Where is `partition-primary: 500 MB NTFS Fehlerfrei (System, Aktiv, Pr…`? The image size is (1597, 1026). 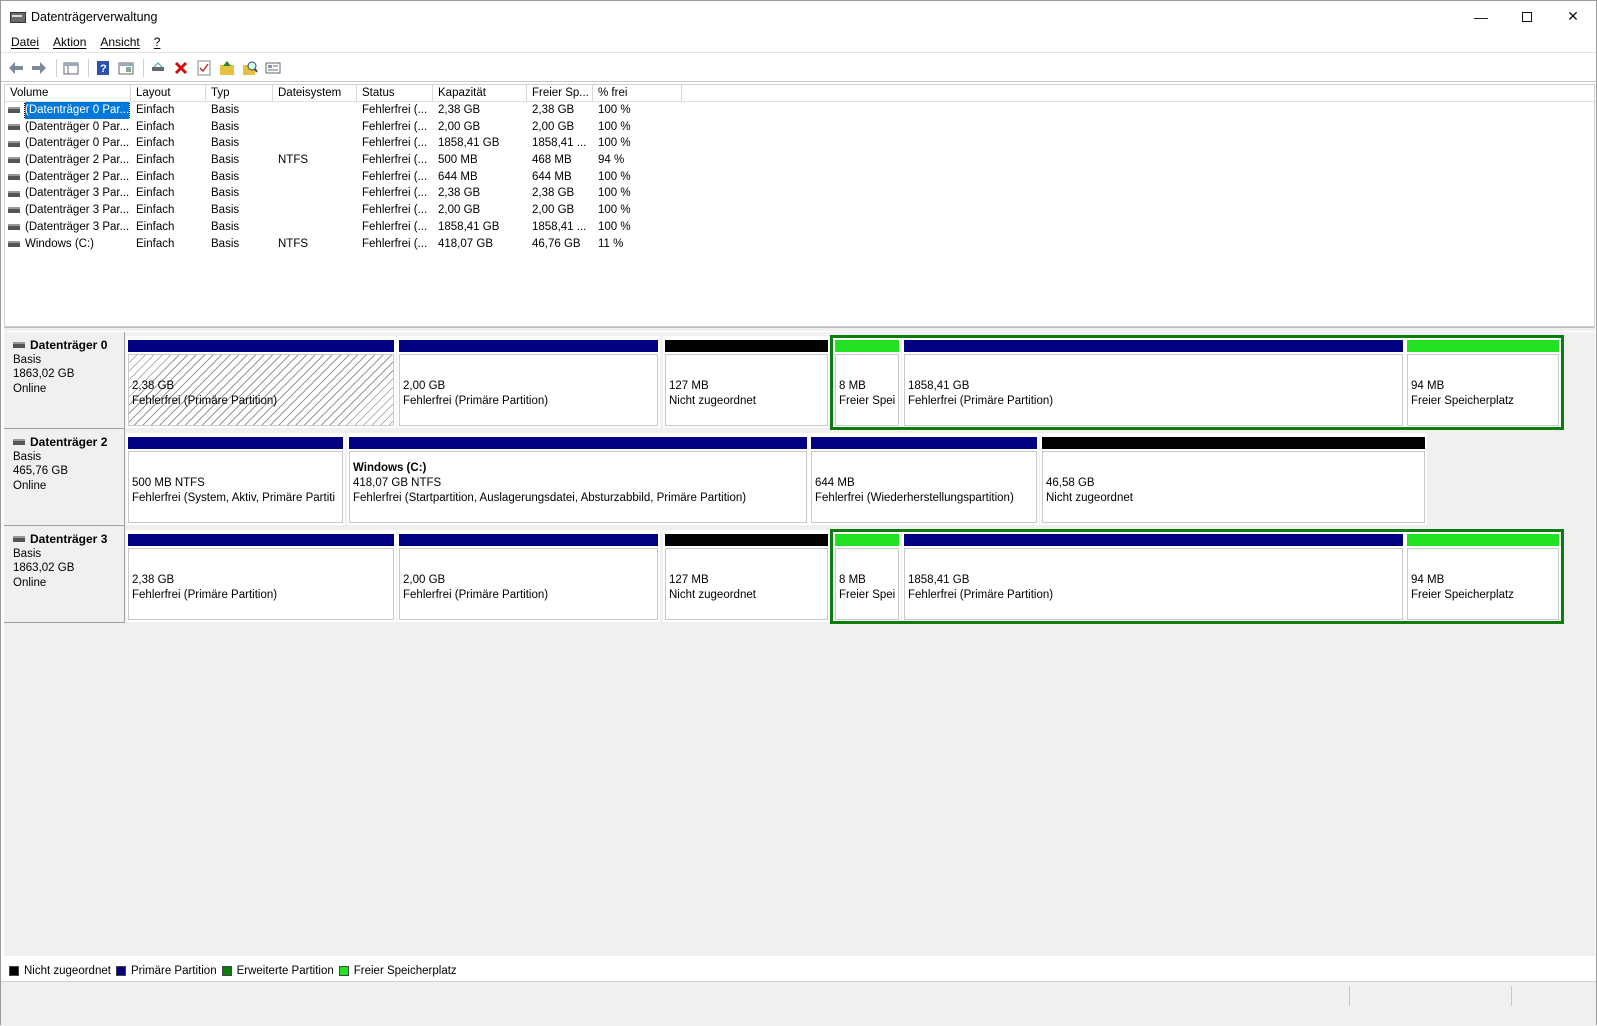
partition-primary: 500 MB NTFS Fehlerfrei (System, Aktiv, Pr… is located at coordinates (235, 479).